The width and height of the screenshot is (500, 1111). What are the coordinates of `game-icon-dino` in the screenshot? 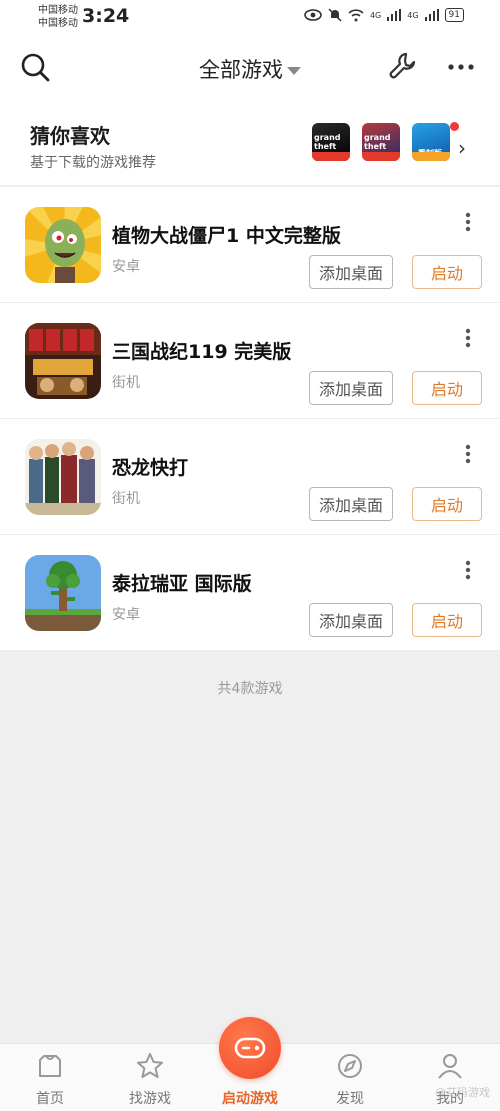 It's located at (63, 477).